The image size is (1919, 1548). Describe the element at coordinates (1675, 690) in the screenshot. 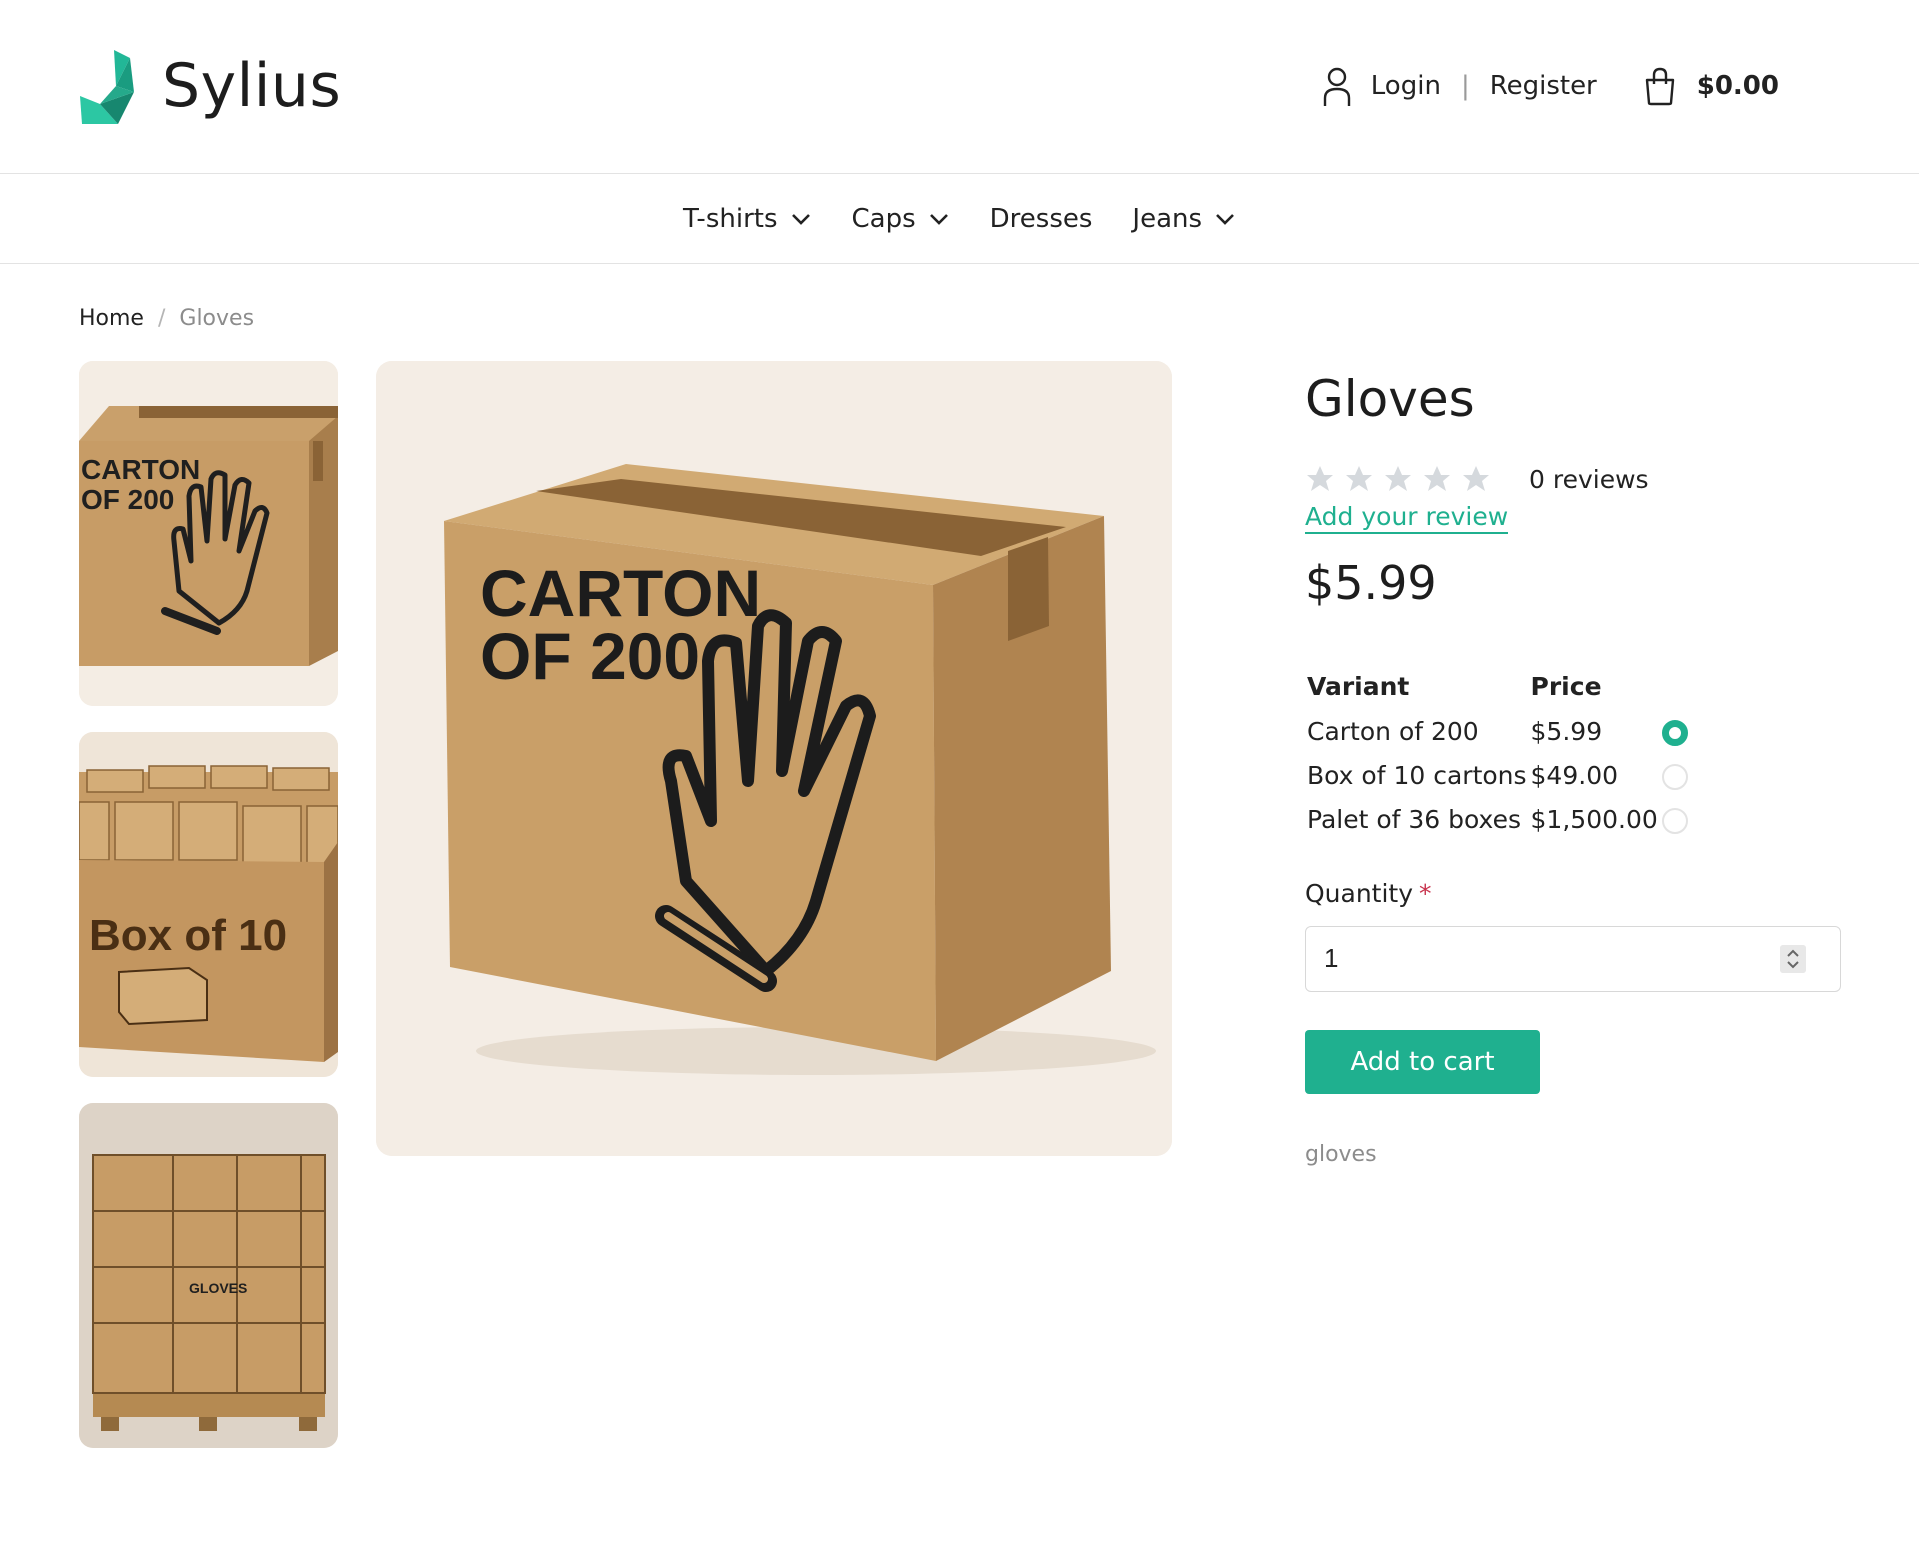

I see `select-column-header` at that location.